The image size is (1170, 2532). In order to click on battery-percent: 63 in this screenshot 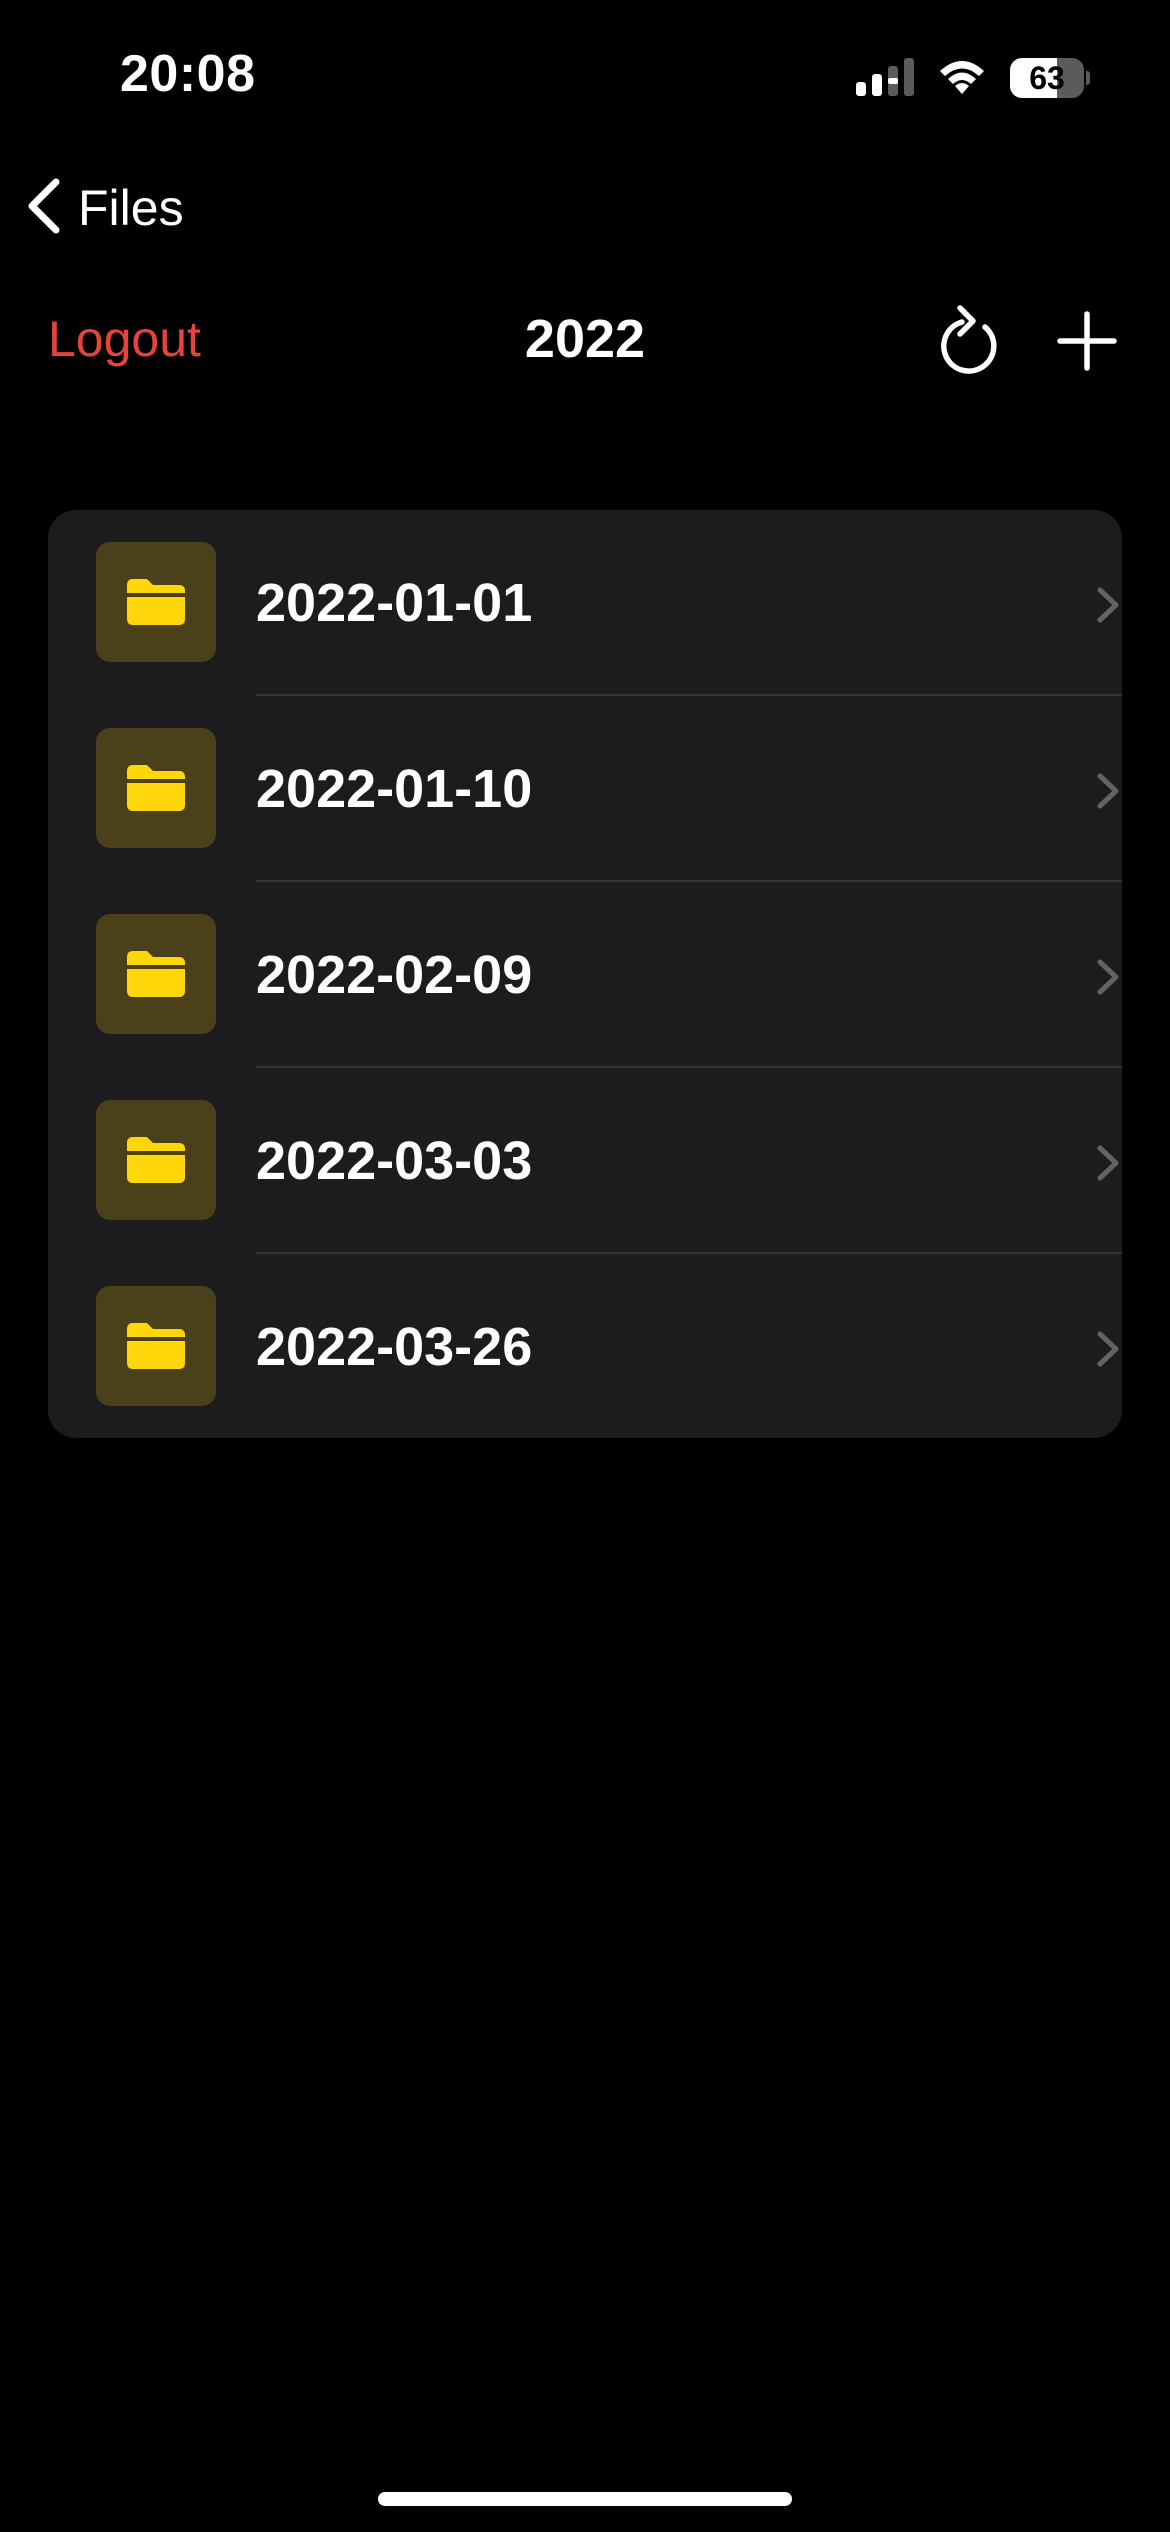, I will do `click(1047, 78)`.